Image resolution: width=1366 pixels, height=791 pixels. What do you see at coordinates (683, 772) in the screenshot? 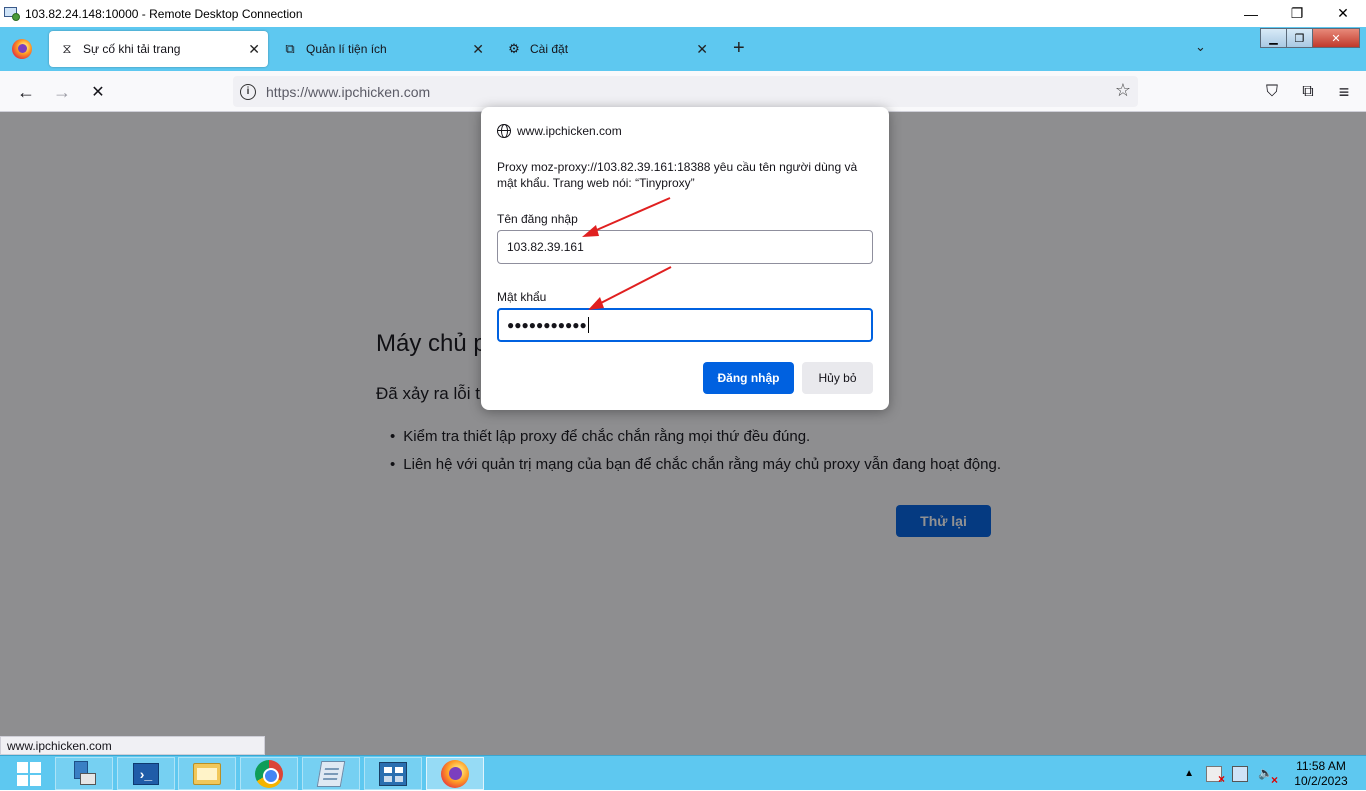
I see `taskbar: ›_ ▲ 11:58 AM 10/2/2023` at bounding box center [683, 772].